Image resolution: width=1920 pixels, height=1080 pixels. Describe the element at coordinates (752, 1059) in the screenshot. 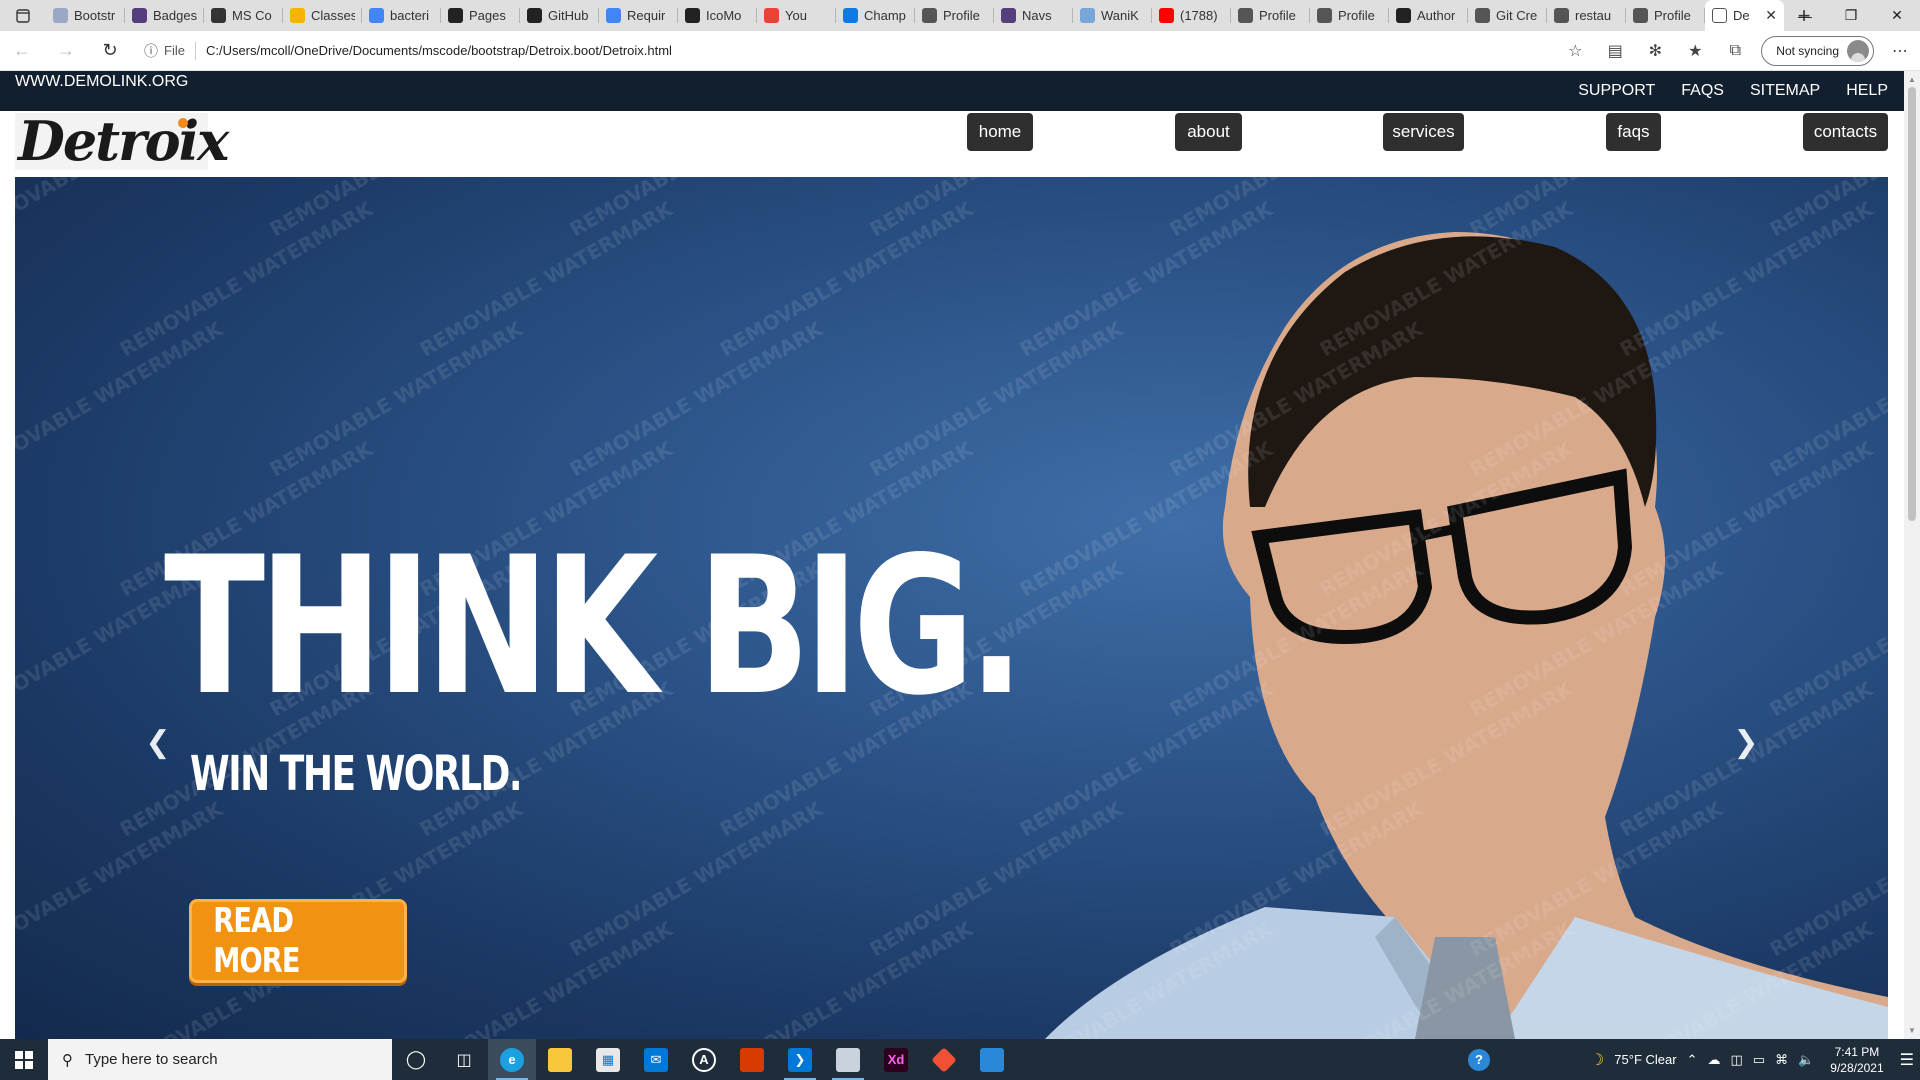

I see `office-button` at that location.